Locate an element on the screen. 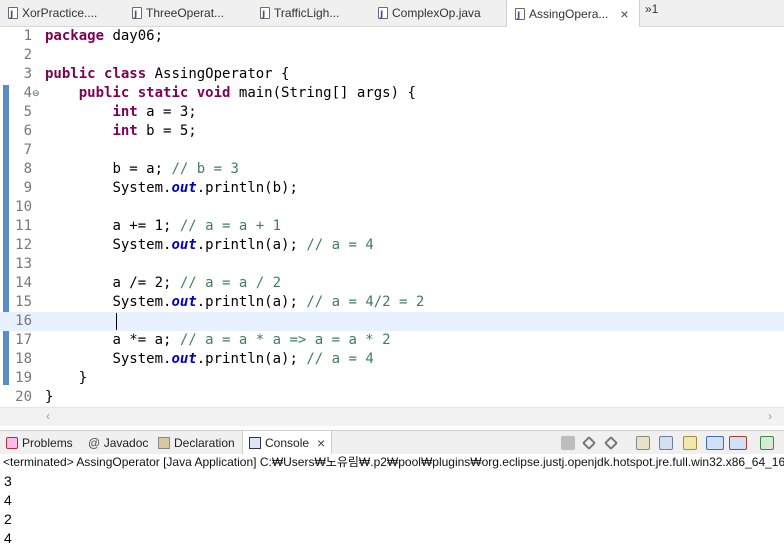  tab-declaration: Declaration is located at coordinates (196, 443).